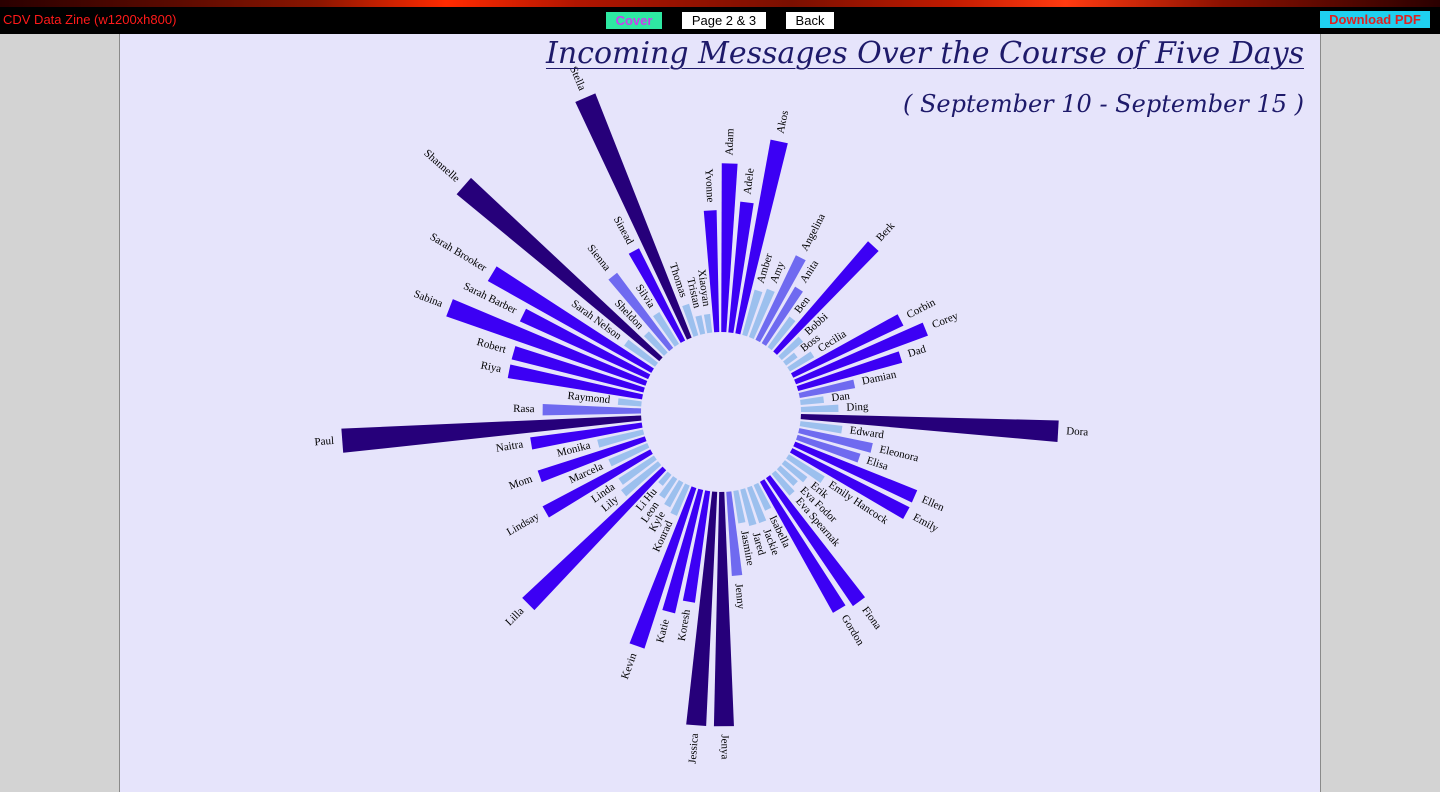  Describe the element at coordinates (491, 367) in the screenshot. I see `bar-label-riya: Riya` at that location.